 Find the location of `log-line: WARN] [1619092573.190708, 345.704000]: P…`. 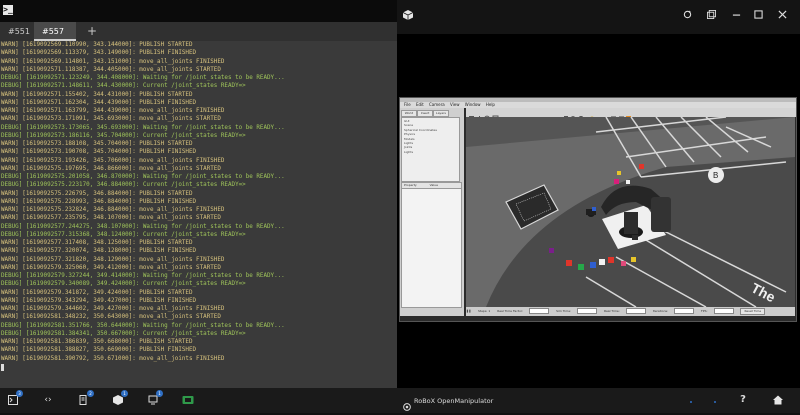

log-line: WARN] [1619092573.190708, 345.704000]: P… is located at coordinates (99, 152).